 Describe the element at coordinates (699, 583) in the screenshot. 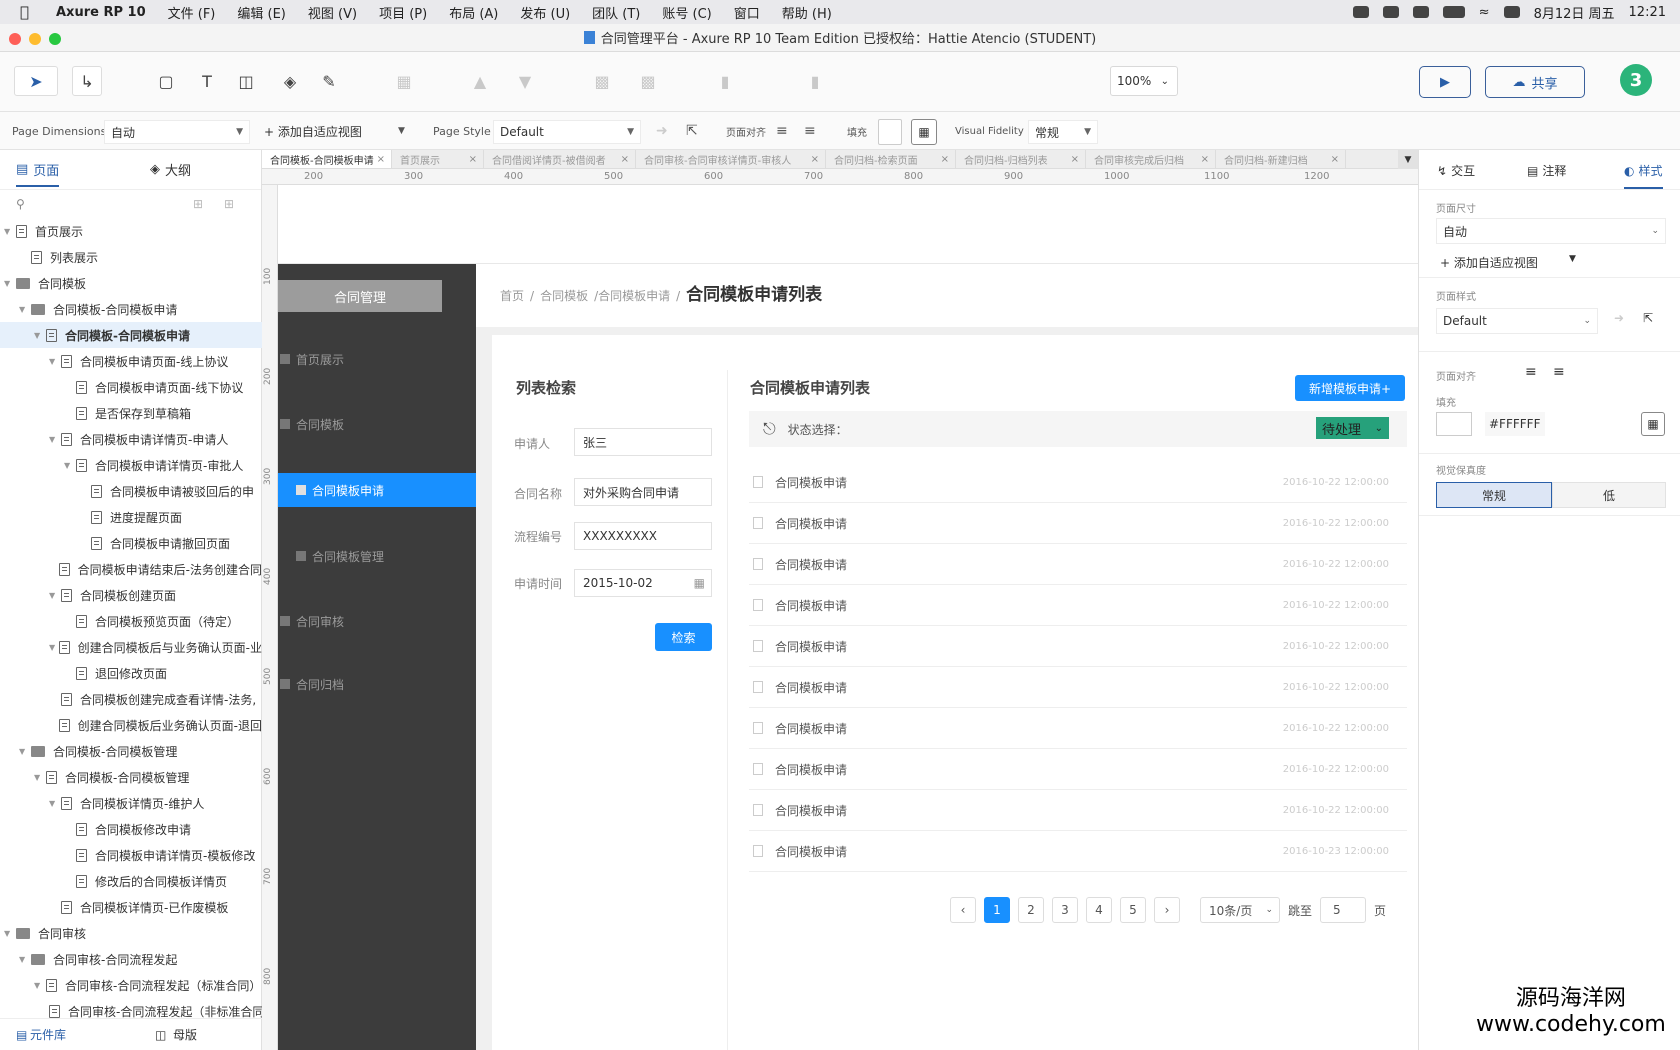

I see `calendar-icon: ▦` at that location.